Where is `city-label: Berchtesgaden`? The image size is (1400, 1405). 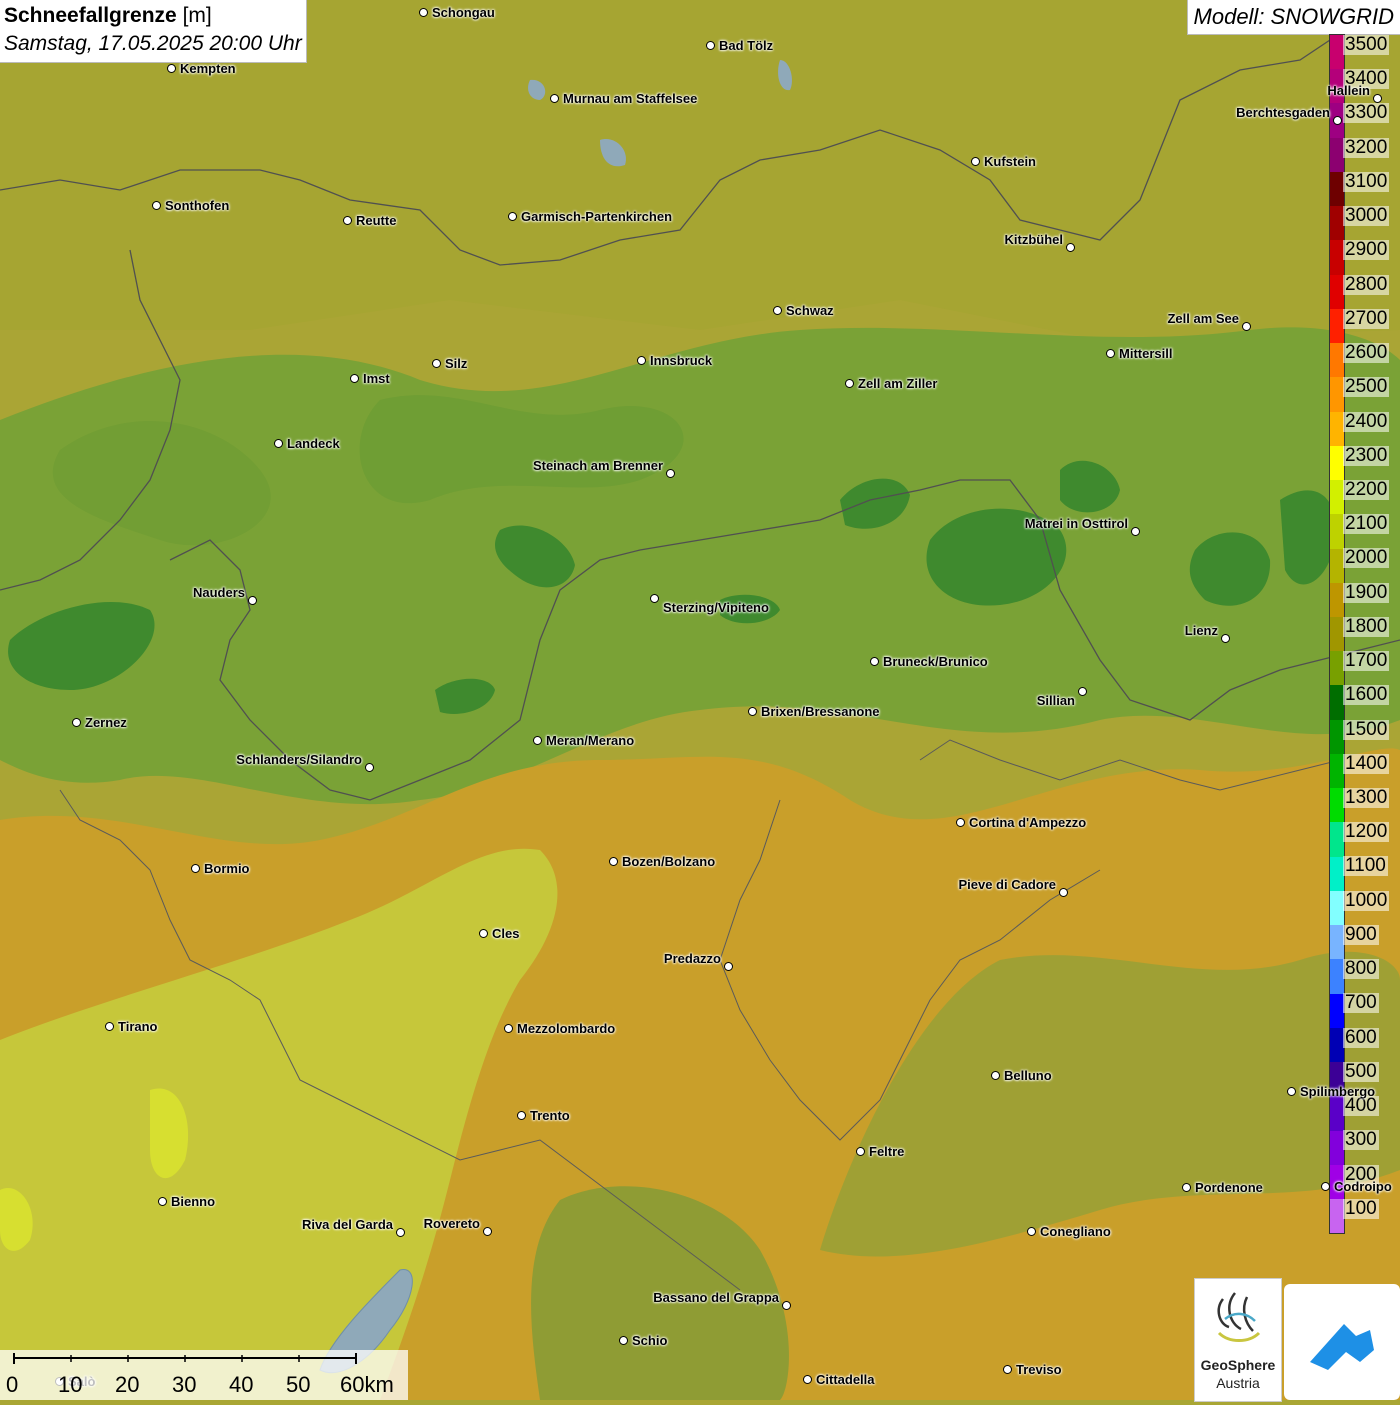 city-label: Berchtesgaden is located at coordinates (1283, 112).